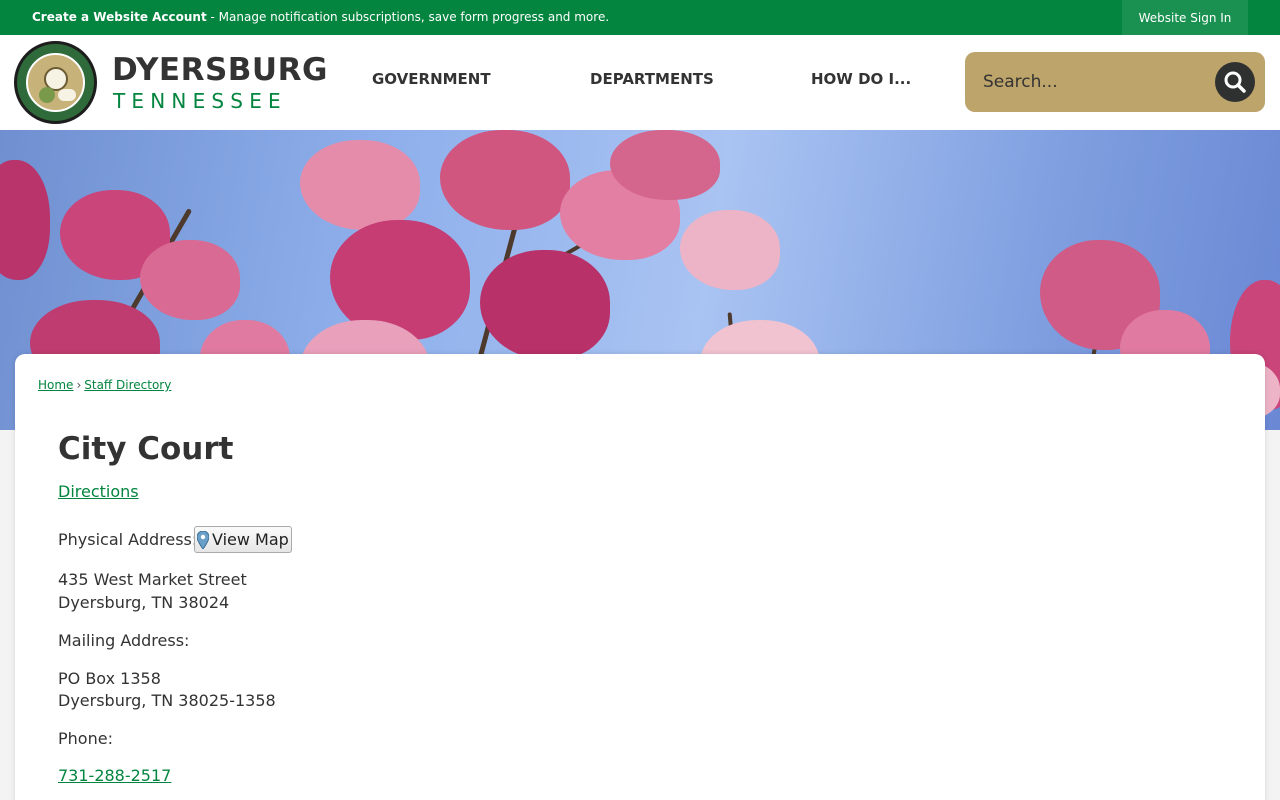 Image resolution: width=1280 pixels, height=800 pixels. I want to click on website-sign-in-button: Website Sign In, so click(1185, 17).